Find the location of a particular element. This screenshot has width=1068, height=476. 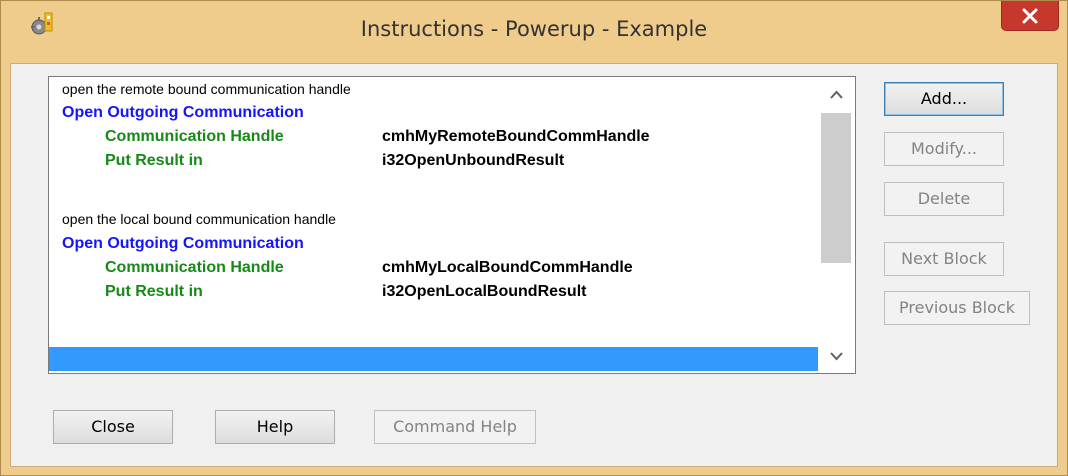

chevron-down-icon is located at coordinates (836, 356).